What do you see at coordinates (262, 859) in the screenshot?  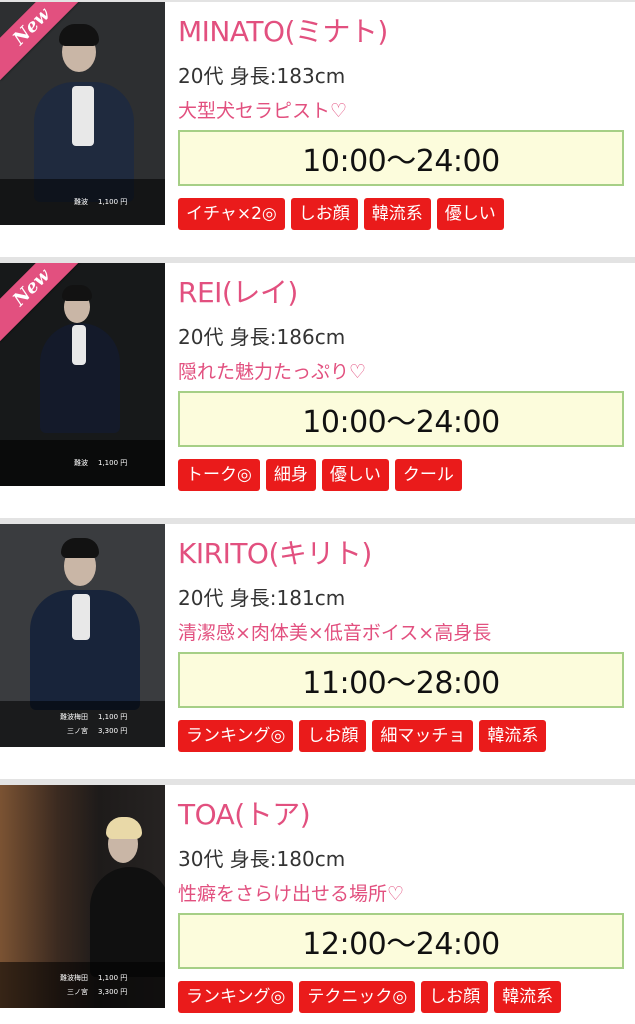 I see `therapist-stats: 30代 身長:180cm` at bounding box center [262, 859].